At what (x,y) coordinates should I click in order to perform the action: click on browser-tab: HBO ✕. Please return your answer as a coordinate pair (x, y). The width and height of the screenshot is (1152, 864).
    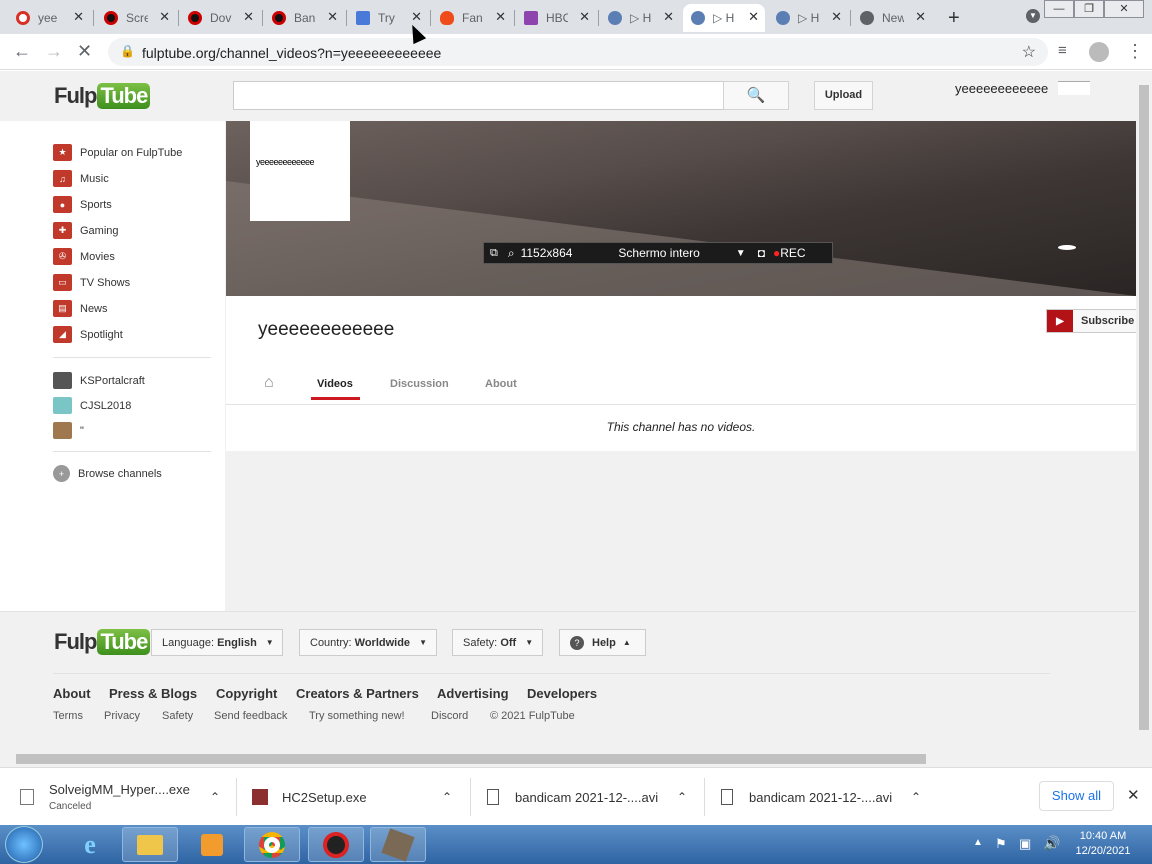
    Looking at the image, I should click on (556, 18).